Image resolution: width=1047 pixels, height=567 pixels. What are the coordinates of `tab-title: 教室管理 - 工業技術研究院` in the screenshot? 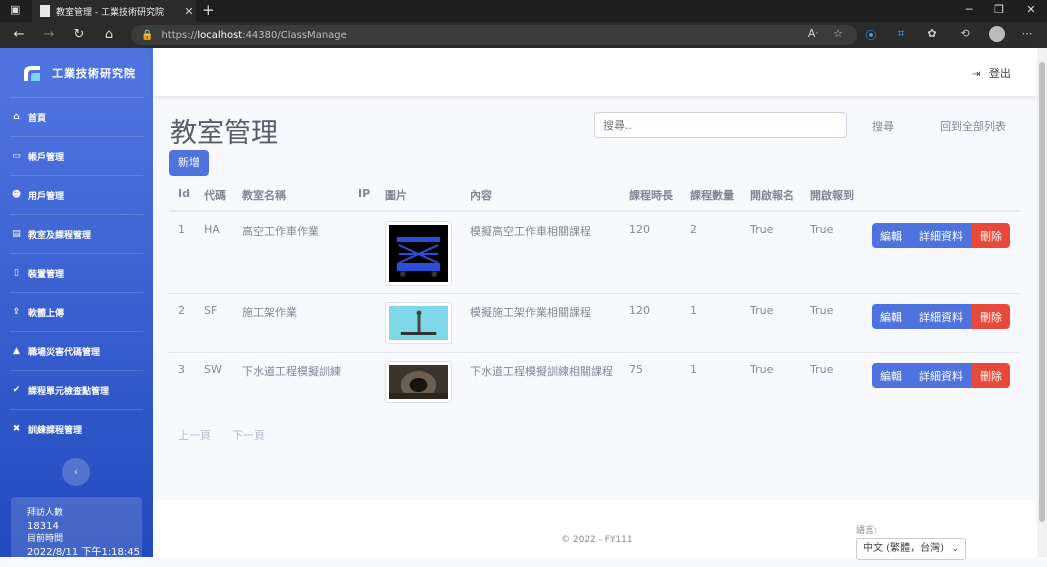 It's located at (110, 12).